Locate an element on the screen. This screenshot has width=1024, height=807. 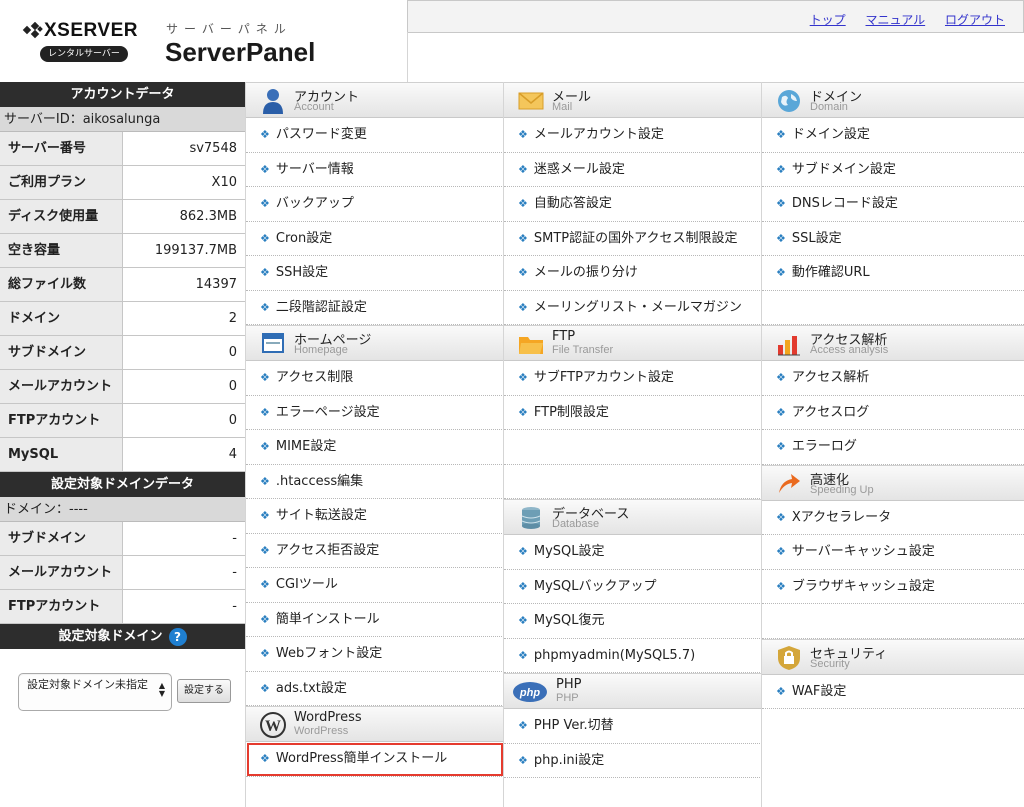
side-row-value: X10 is located at coordinates (184, 182).